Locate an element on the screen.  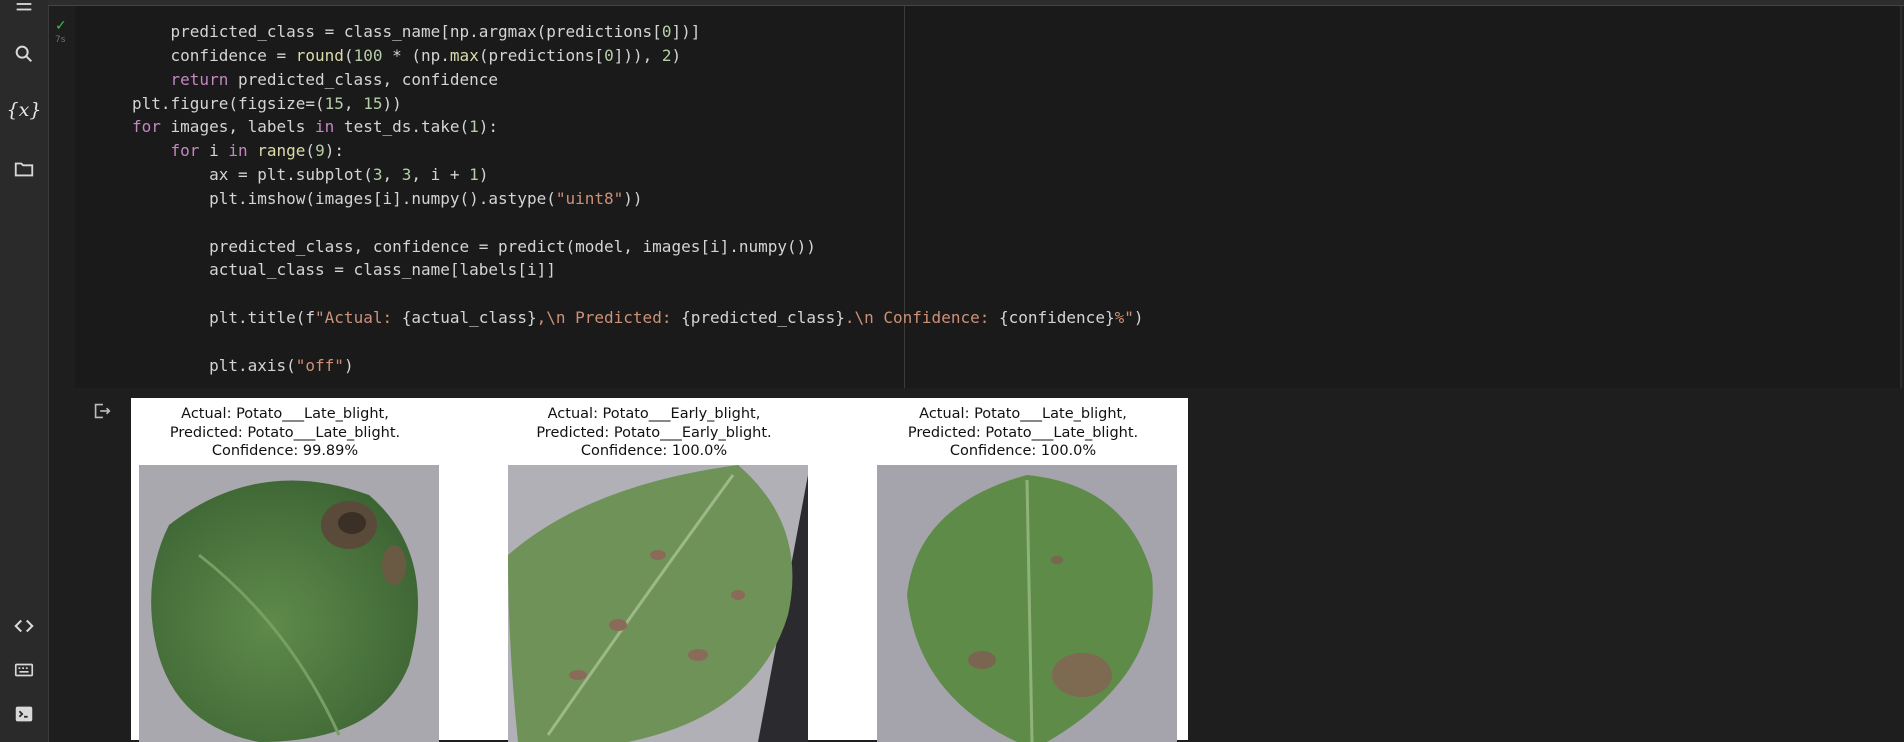
output-actions-icon is located at coordinates (102, 411).